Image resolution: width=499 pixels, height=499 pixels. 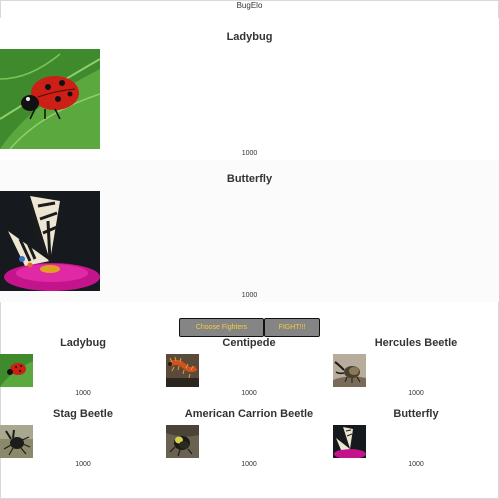 I want to click on fight-button: FIGHT!!!, so click(x=292, y=327).